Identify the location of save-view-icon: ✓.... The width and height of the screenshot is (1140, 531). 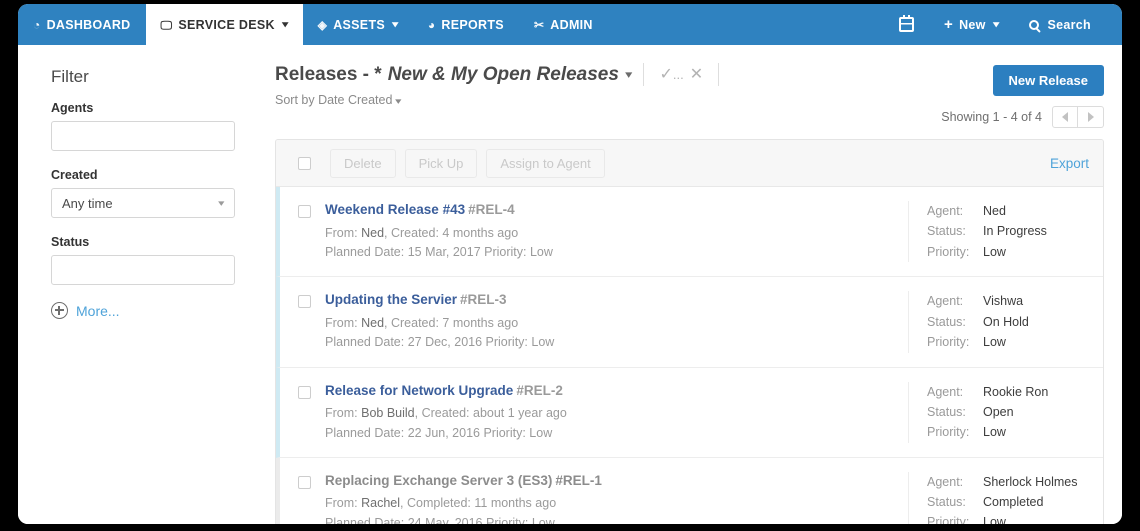
(671, 74).